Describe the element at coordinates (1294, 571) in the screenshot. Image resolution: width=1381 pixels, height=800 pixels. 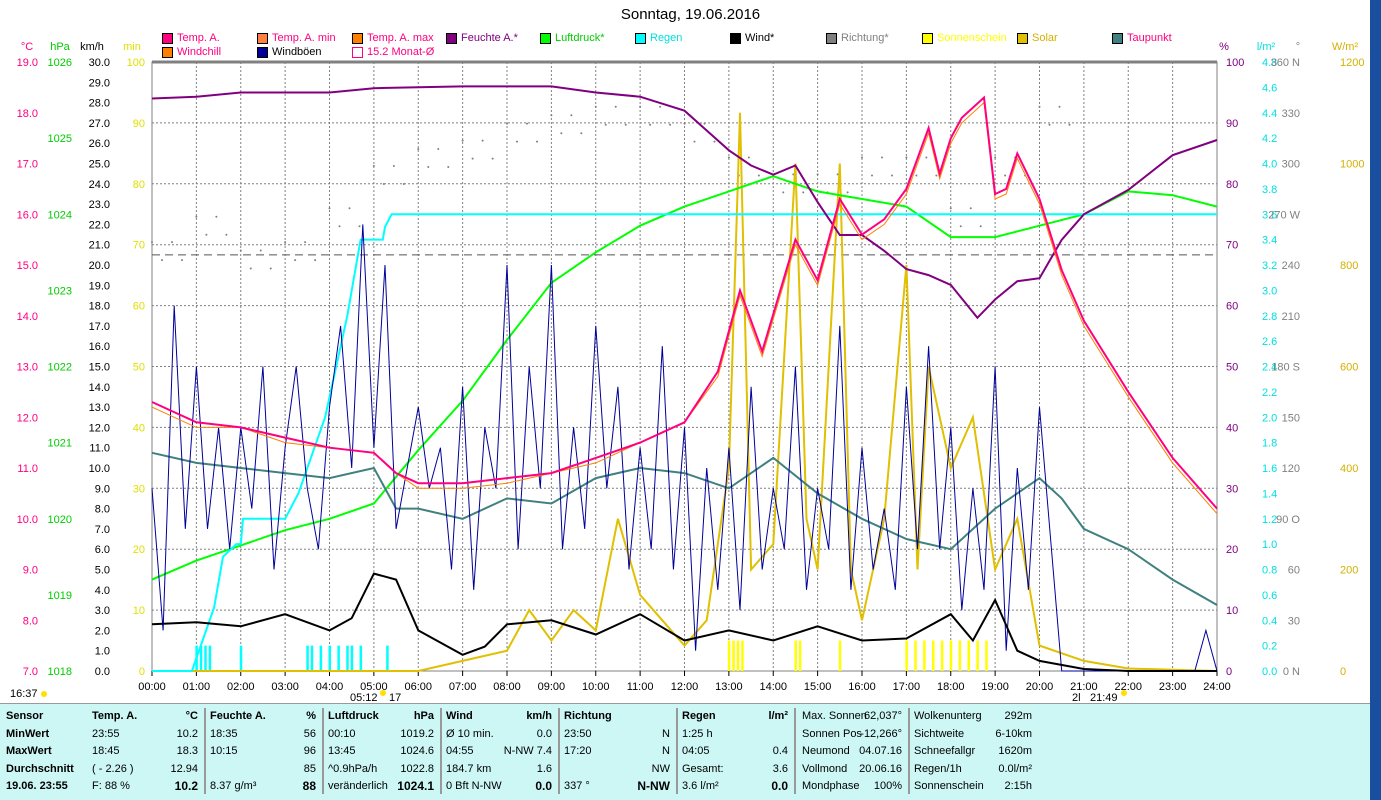
I see `y-tick-label-direction: 60` at that location.